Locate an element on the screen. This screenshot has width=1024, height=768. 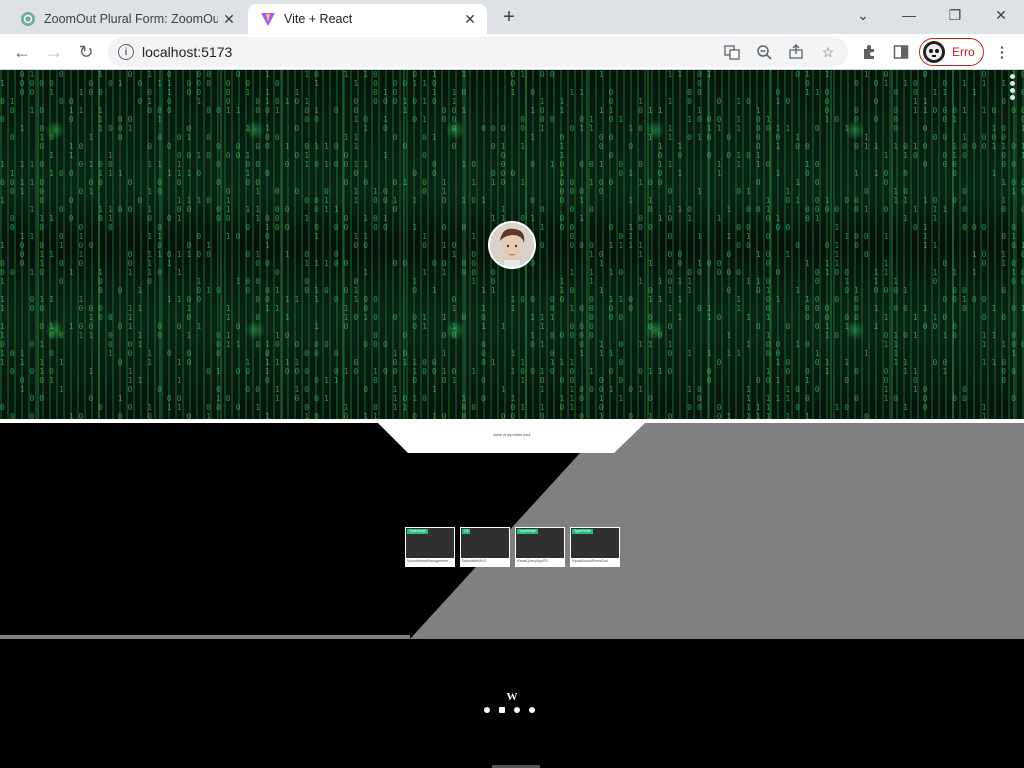
project-name: SalesWebMVC is located at coordinates (474, 561).